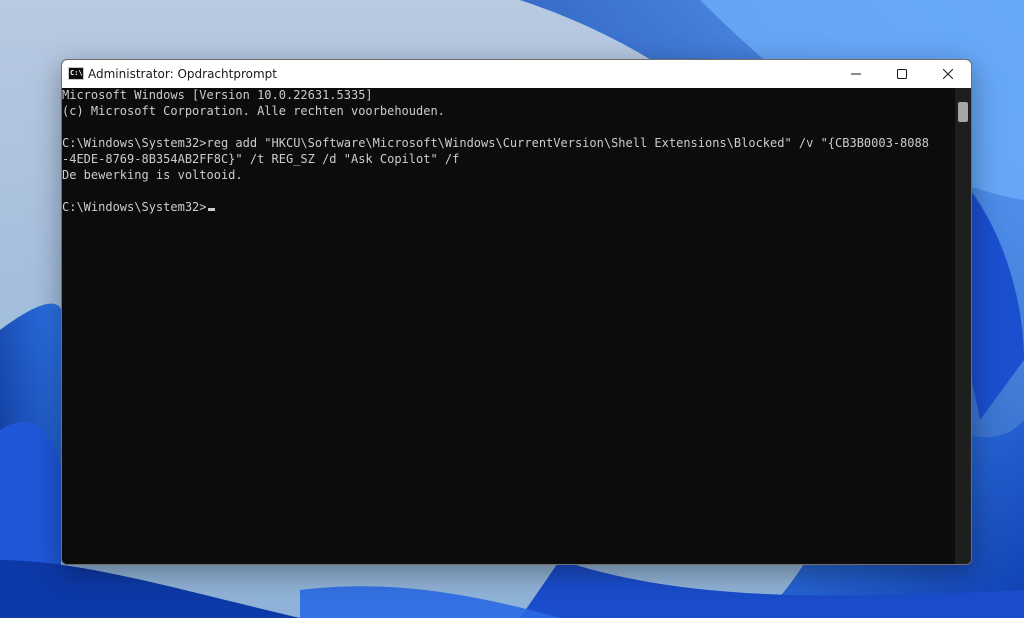 This screenshot has width=1024, height=618. What do you see at coordinates (516, 74) in the screenshot?
I see `title-bar: C:\ Administrator: Opdrachtprompt` at bounding box center [516, 74].